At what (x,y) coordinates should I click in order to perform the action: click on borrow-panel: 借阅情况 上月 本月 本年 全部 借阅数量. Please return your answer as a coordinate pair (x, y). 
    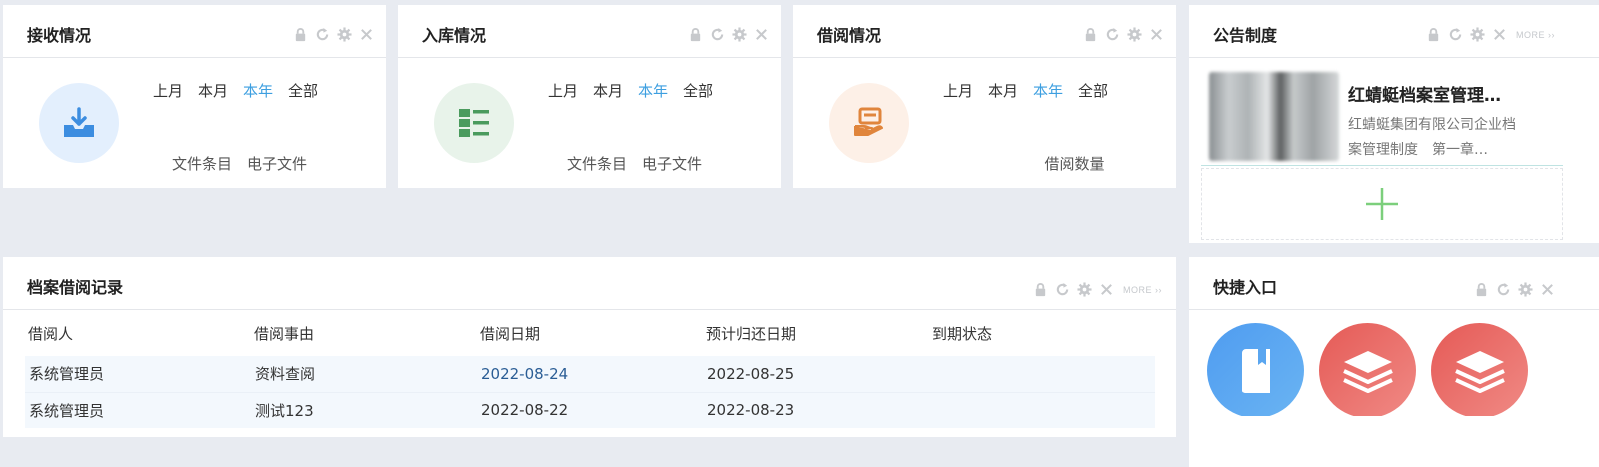
    Looking at the image, I should click on (984, 96).